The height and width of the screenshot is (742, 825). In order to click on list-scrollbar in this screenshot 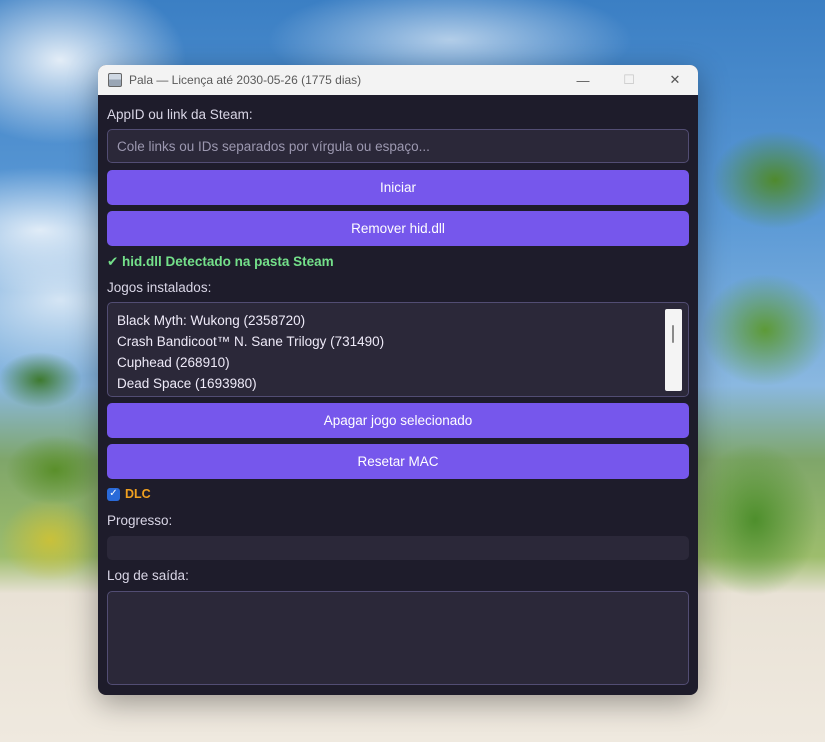, I will do `click(673, 350)`.